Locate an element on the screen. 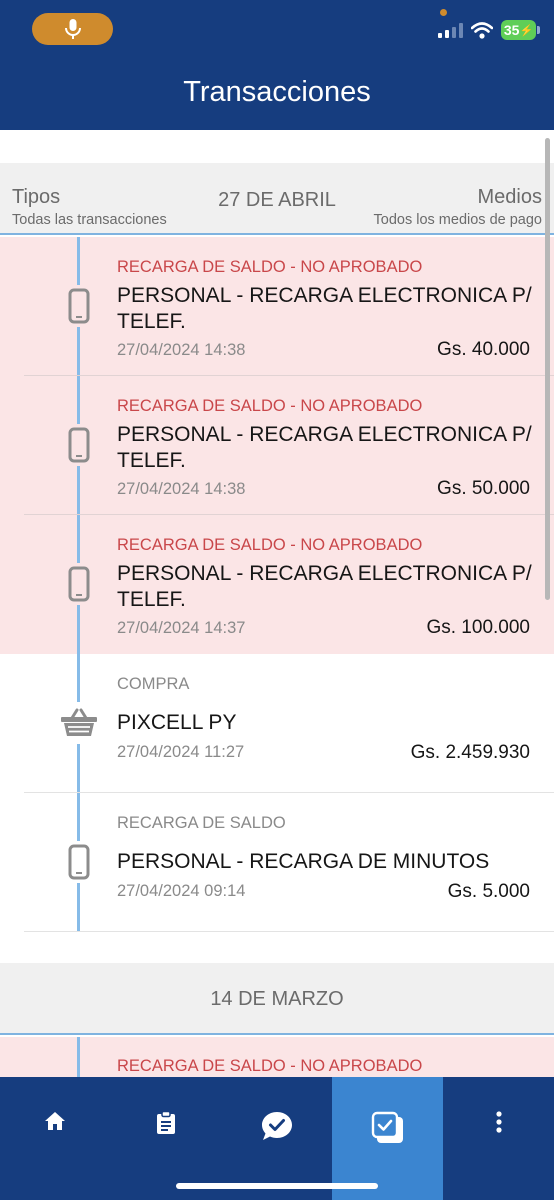 The image size is (554, 1200). section-date-march: 14 DE MARZO is located at coordinates (277, 999).